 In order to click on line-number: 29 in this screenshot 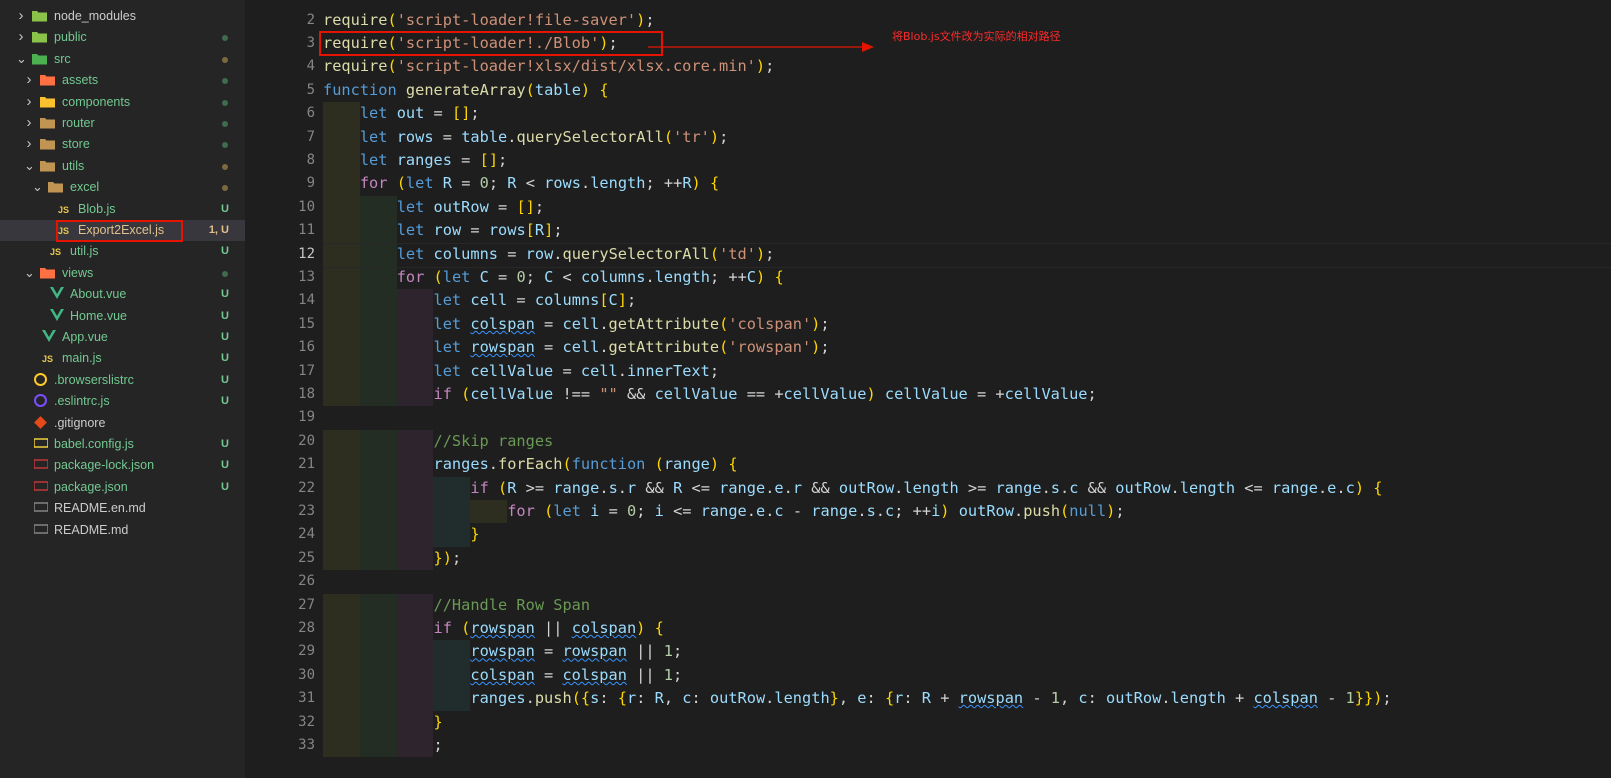, I will do `click(306, 651)`.